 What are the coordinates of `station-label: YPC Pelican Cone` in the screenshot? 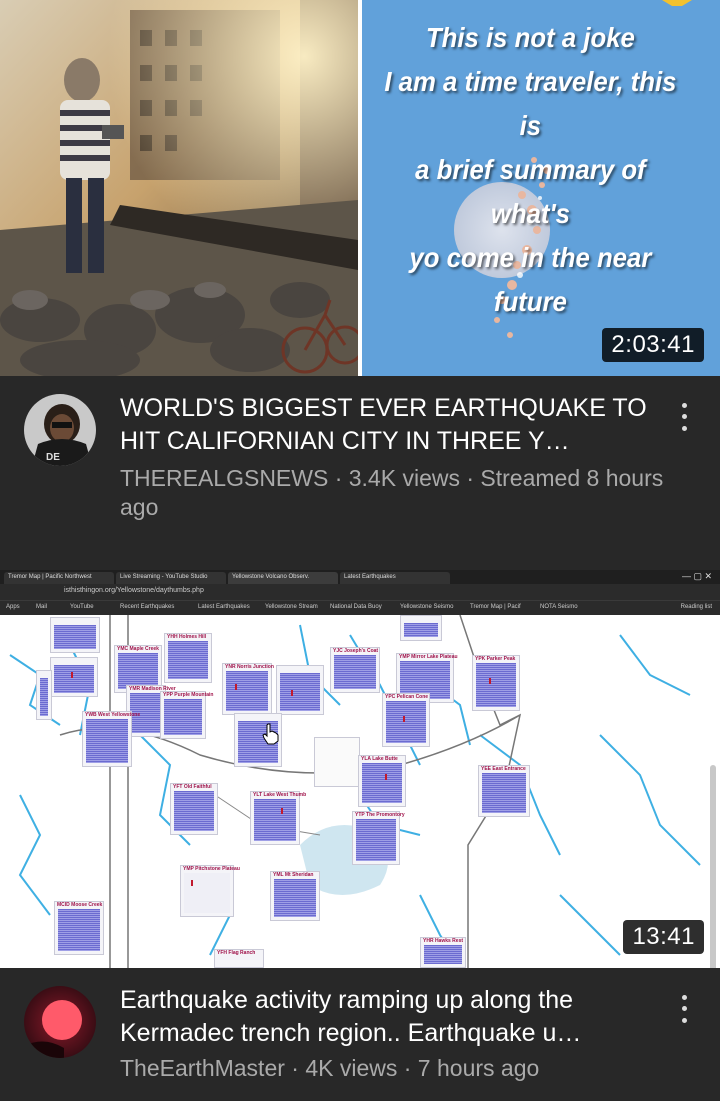 It's located at (407, 697).